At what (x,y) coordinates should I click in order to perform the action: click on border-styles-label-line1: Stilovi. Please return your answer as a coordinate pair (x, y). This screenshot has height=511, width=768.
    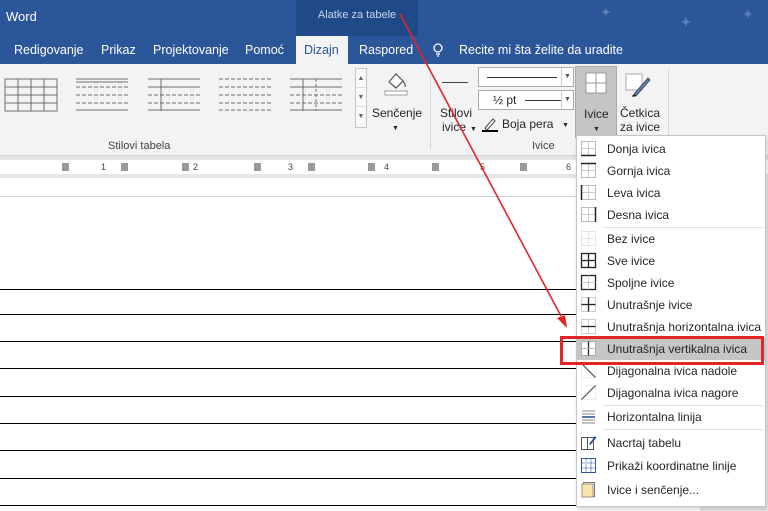
    Looking at the image, I should click on (456, 113).